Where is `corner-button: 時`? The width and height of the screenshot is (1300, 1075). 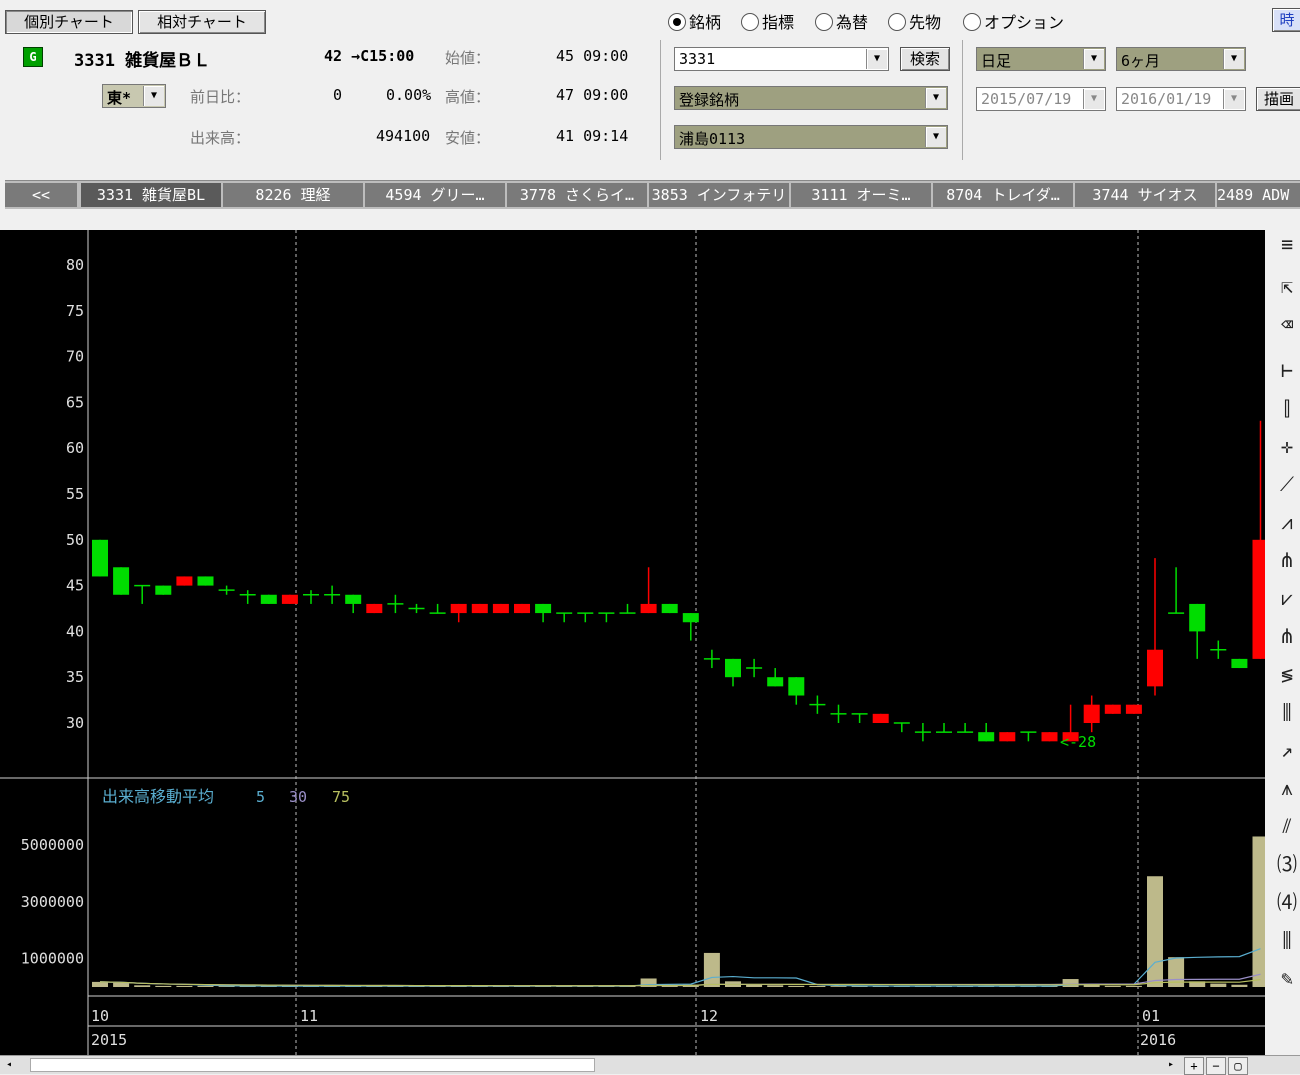
corner-button: 時 is located at coordinates (1286, 20).